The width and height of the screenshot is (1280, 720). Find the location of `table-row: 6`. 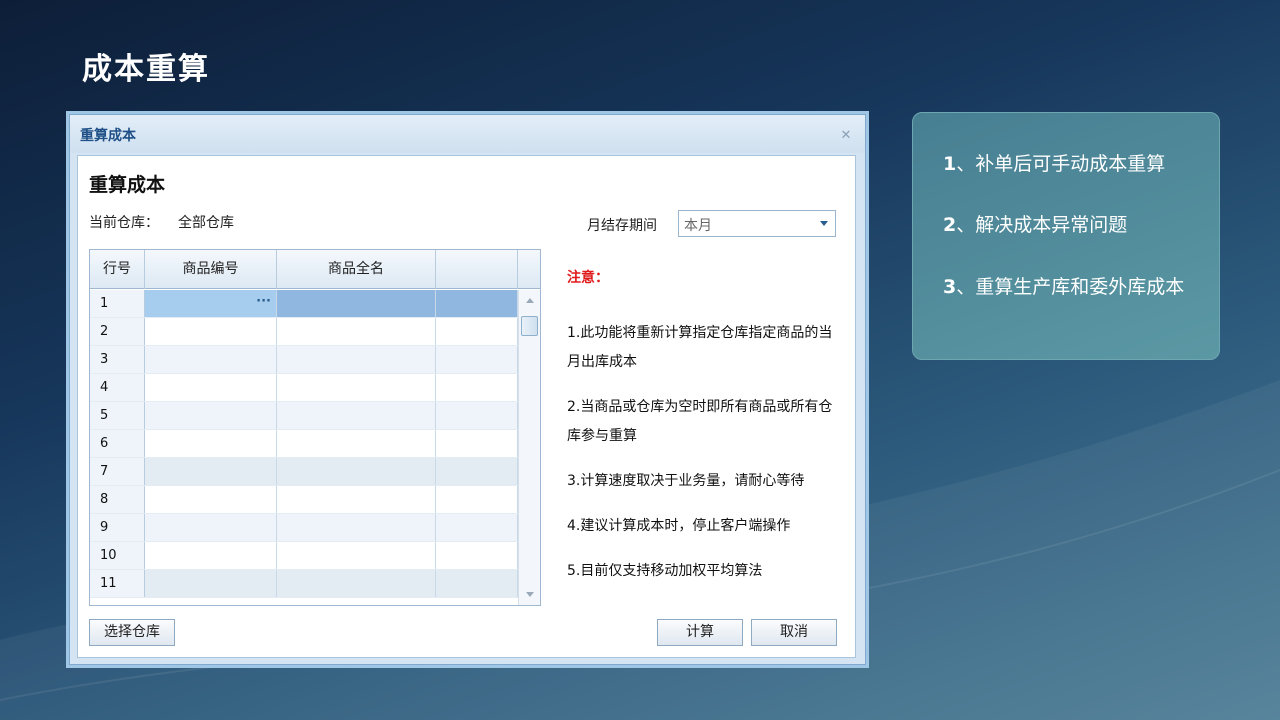

table-row: 6 is located at coordinates (304, 444).